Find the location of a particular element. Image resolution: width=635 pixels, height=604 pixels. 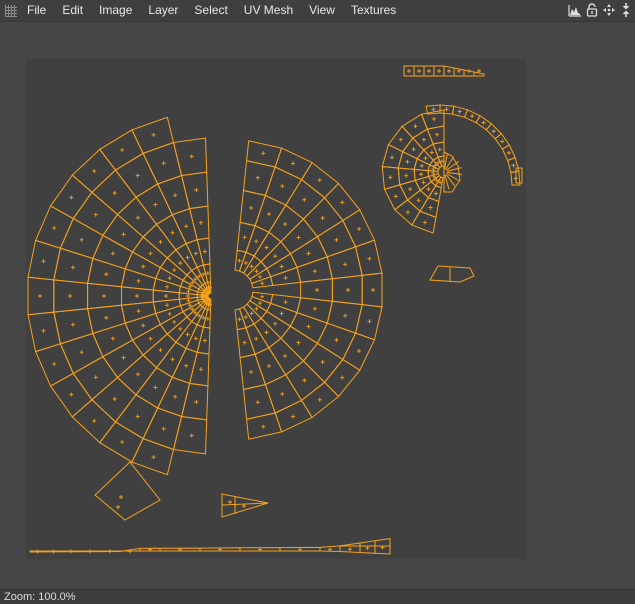

grip-icon is located at coordinates (11, 10).